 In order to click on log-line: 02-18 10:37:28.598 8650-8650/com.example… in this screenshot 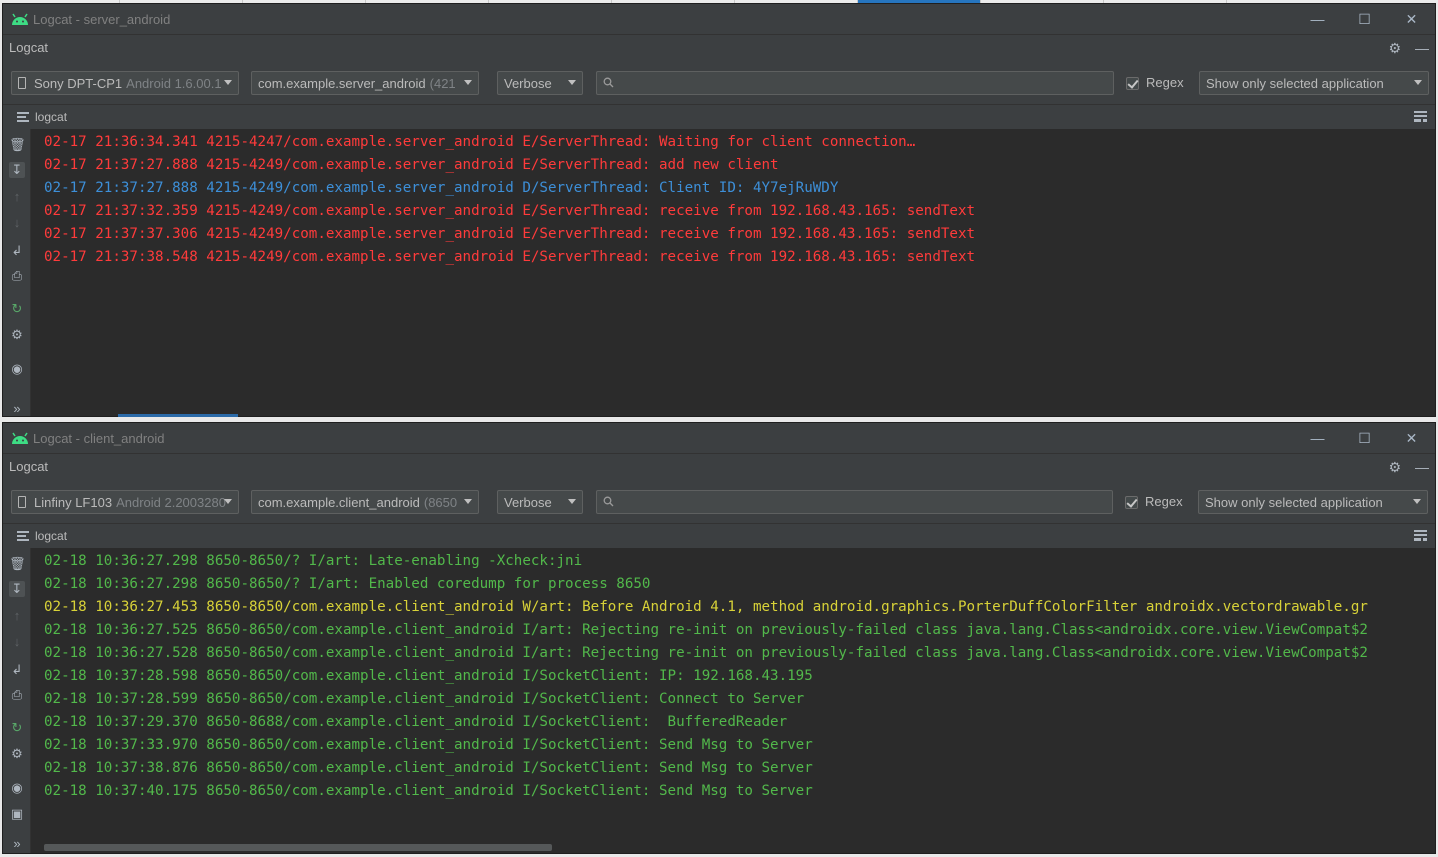, I will do `click(428, 676)`.